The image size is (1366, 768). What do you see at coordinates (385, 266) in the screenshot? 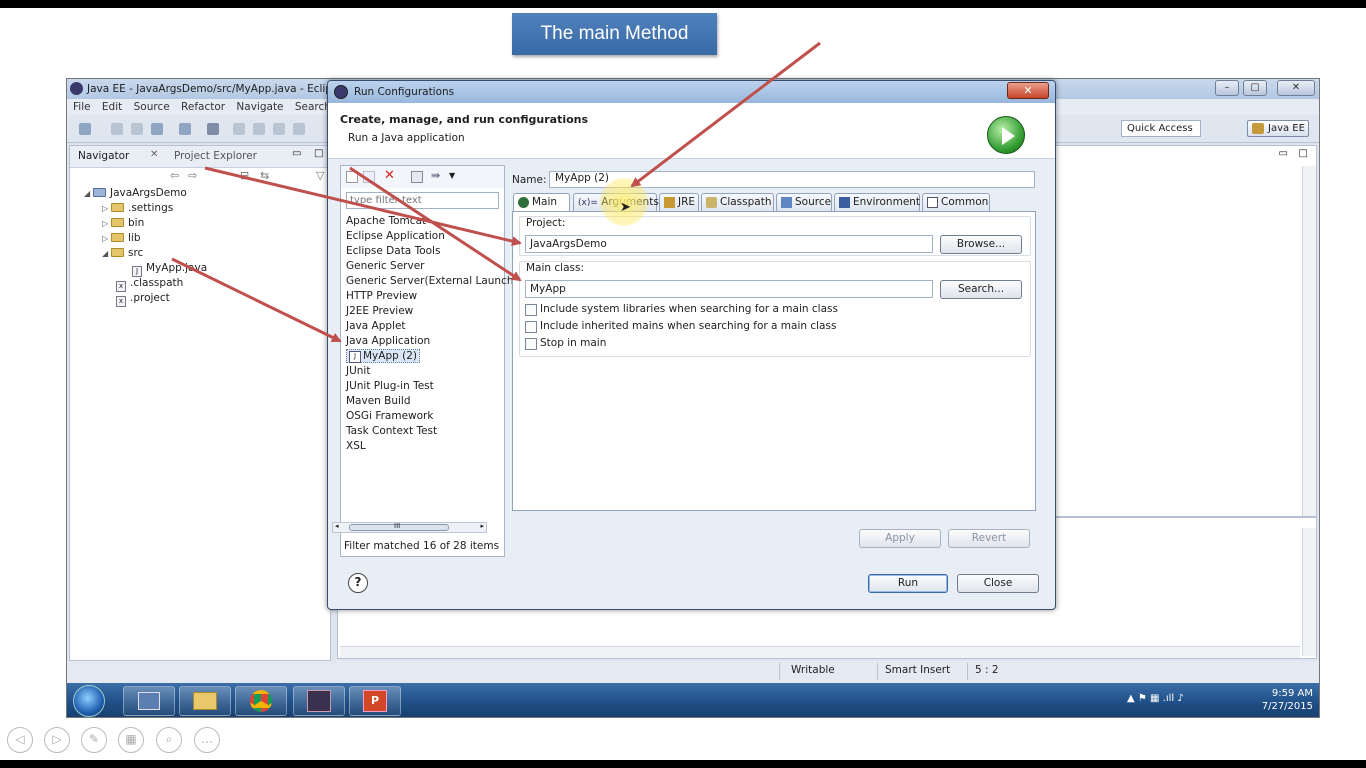
I see `config-generic-server: Generic Server` at bounding box center [385, 266].